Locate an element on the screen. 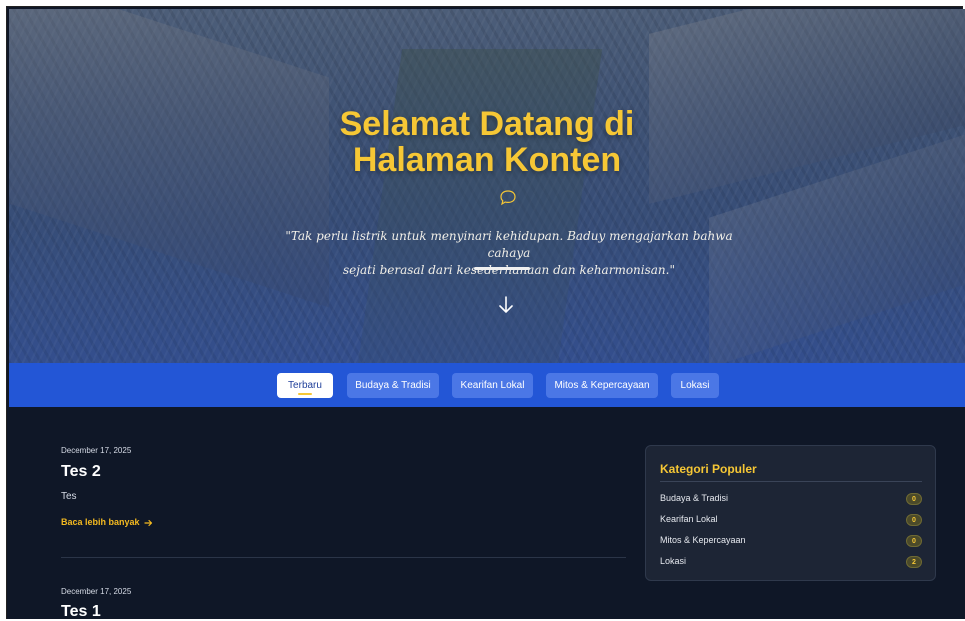 This screenshot has height=621, width=965. tab-lokasi: Lokasi is located at coordinates (695, 385).